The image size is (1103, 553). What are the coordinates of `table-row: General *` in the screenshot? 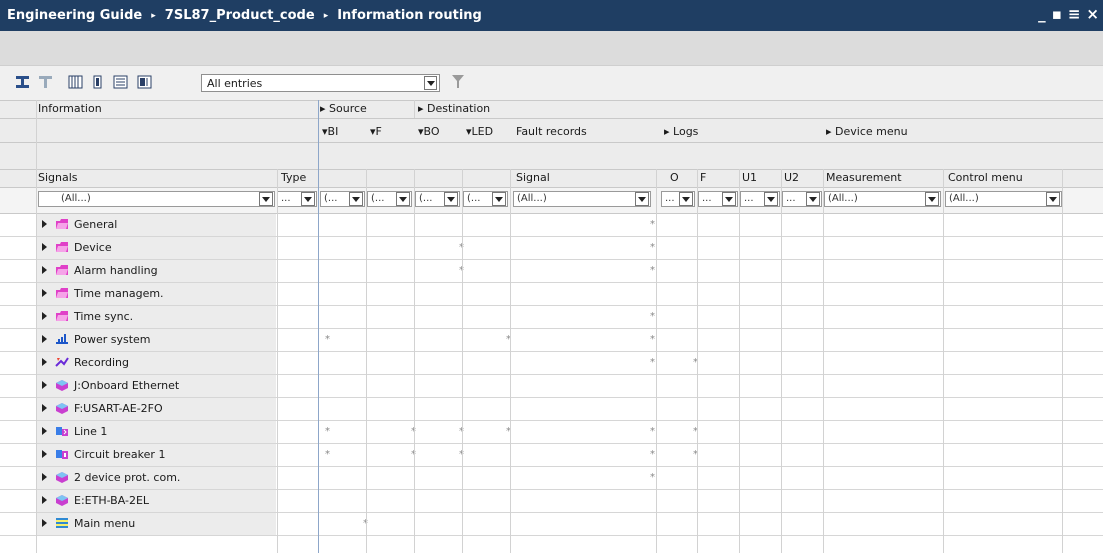 It's located at (551, 224).